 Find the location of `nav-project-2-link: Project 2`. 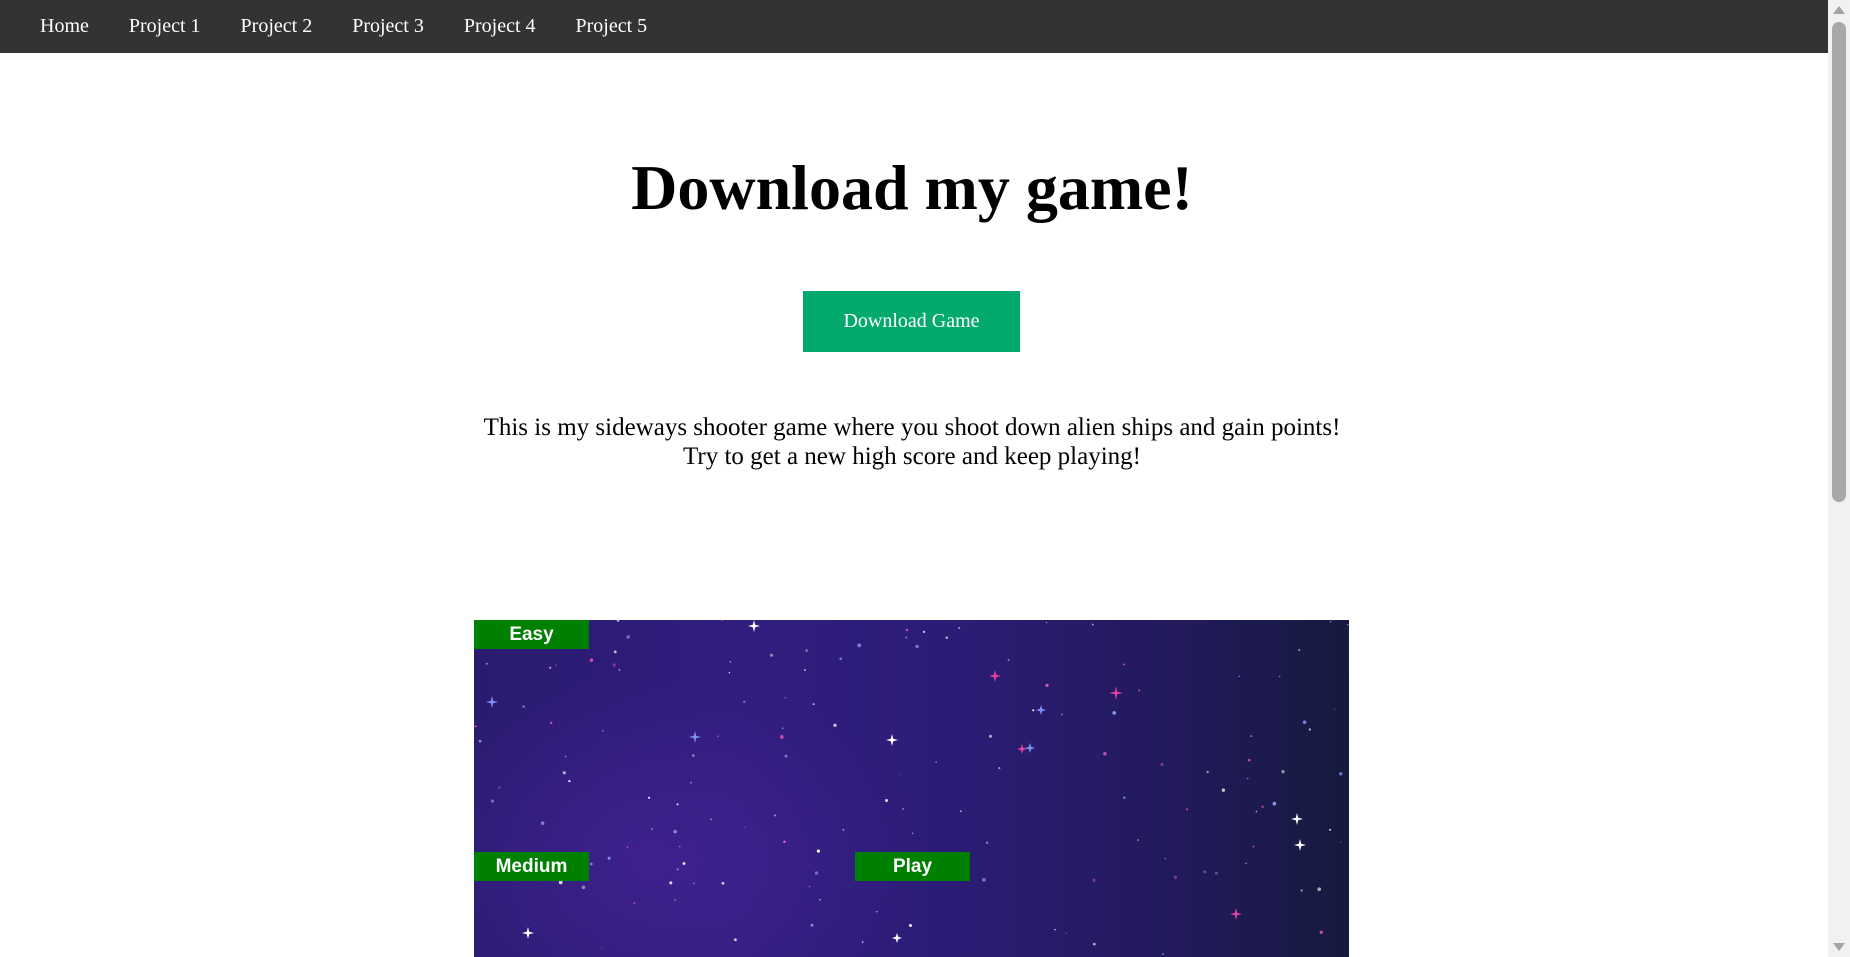

nav-project-2-link: Project 2 is located at coordinates (277, 26).